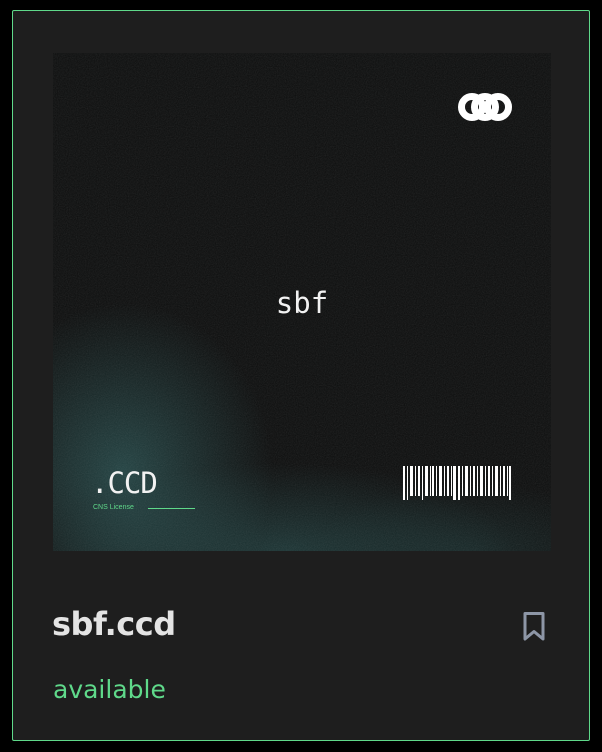 The width and height of the screenshot is (602, 752). I want to click on license-underline, so click(171, 508).